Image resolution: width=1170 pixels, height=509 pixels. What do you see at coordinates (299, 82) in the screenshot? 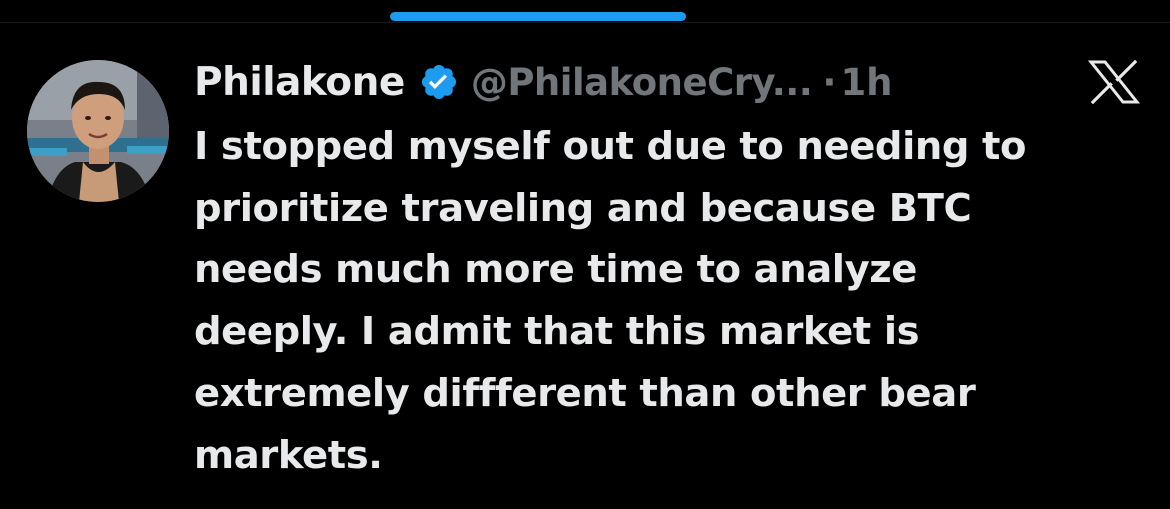
I see `display-name: Philakone` at bounding box center [299, 82].